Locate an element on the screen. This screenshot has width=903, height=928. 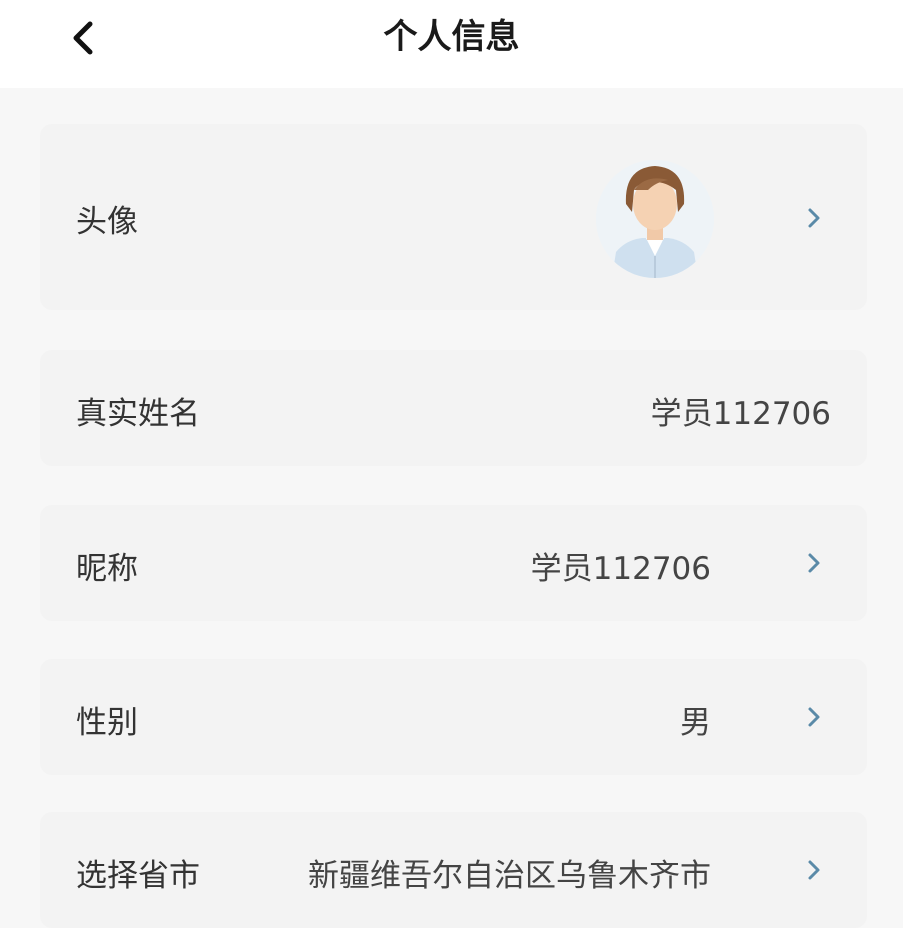
gender-value: 男 is located at coordinates (695, 723).